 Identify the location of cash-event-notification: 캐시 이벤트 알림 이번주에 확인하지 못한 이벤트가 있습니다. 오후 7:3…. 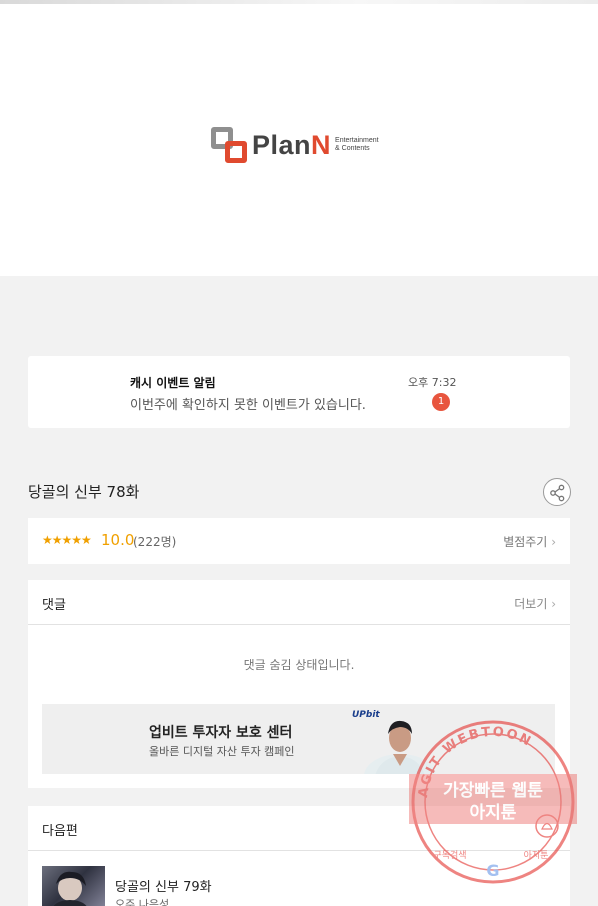
(299, 392).